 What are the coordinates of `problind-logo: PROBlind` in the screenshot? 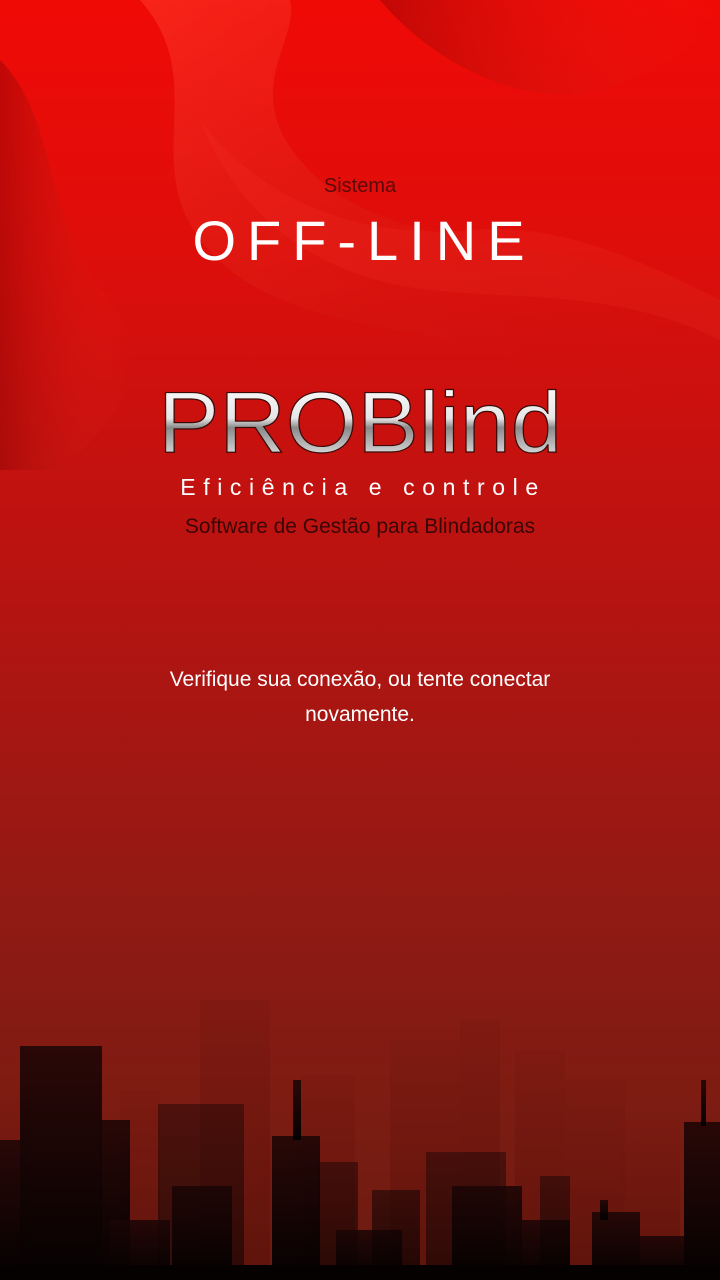 It's located at (360, 422).